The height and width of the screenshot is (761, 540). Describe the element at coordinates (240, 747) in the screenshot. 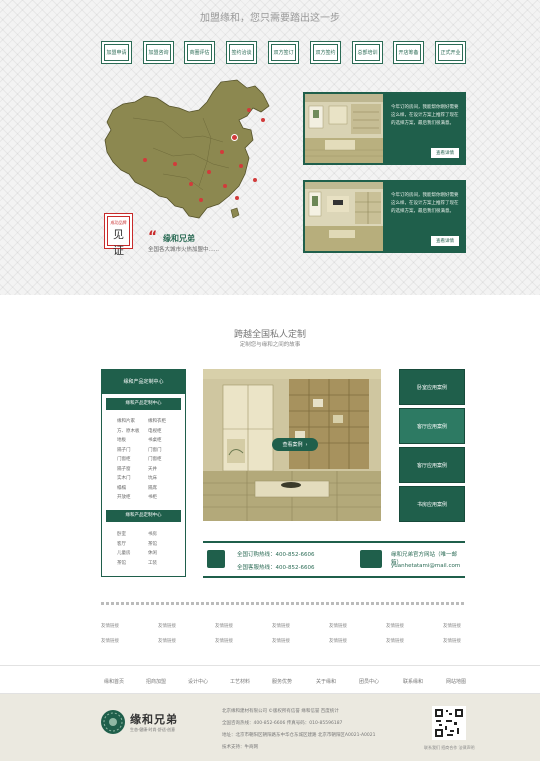

I see `footer-support: 技术支持：牛商网` at that location.